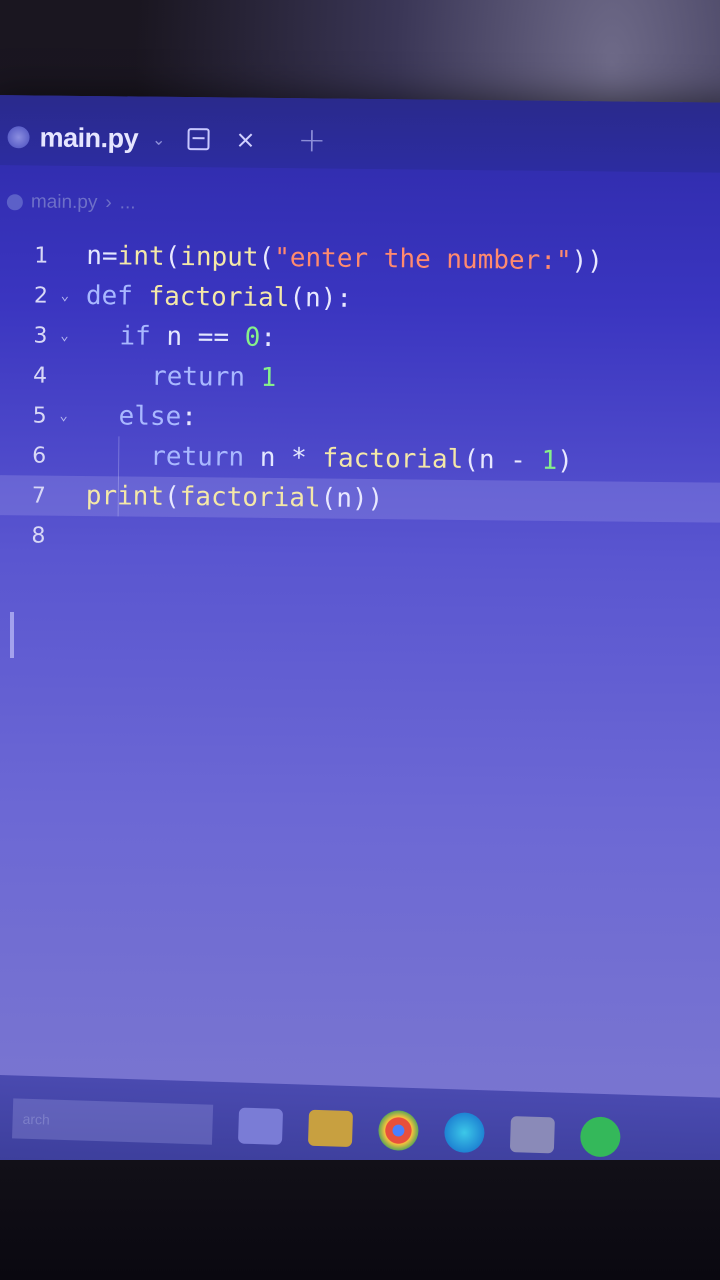  What do you see at coordinates (532, 1134) in the screenshot?
I see `store-icon` at bounding box center [532, 1134].